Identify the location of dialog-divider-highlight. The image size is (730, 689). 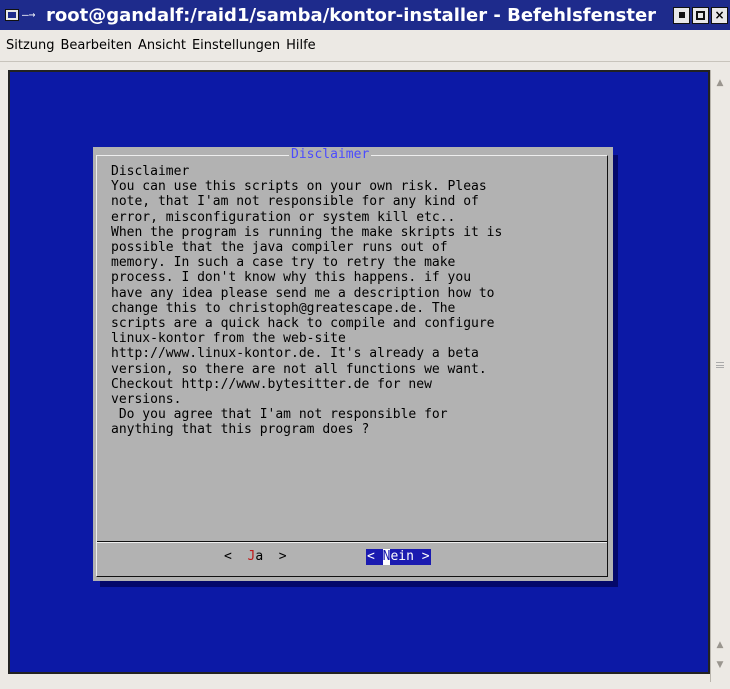
(352, 542).